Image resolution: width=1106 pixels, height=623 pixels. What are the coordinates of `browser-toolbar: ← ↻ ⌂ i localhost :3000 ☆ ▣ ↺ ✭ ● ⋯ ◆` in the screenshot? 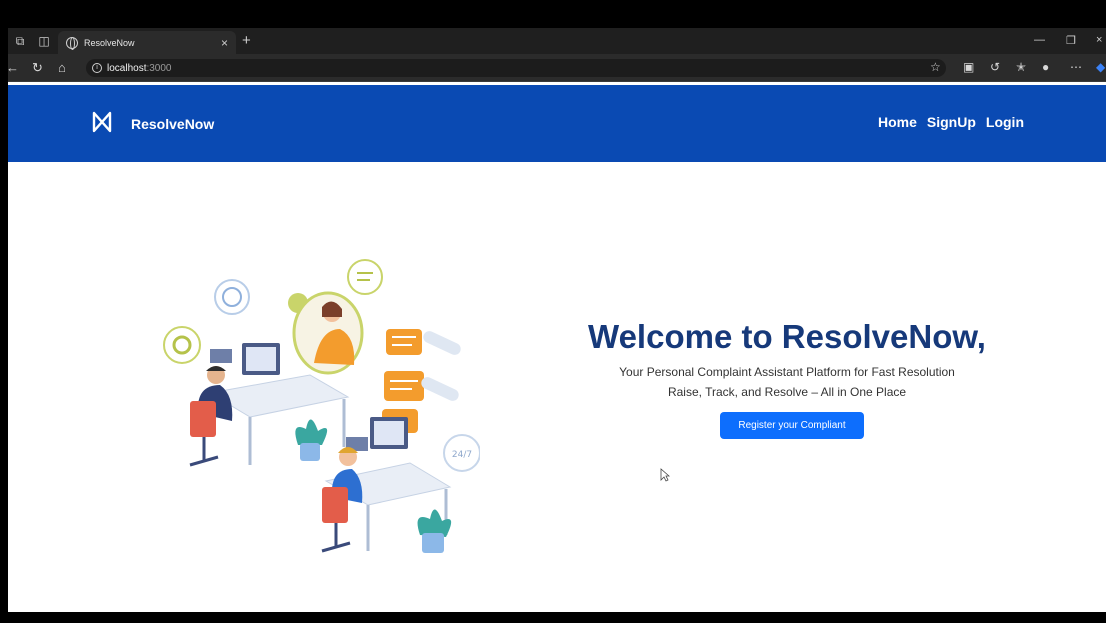 It's located at (557, 68).